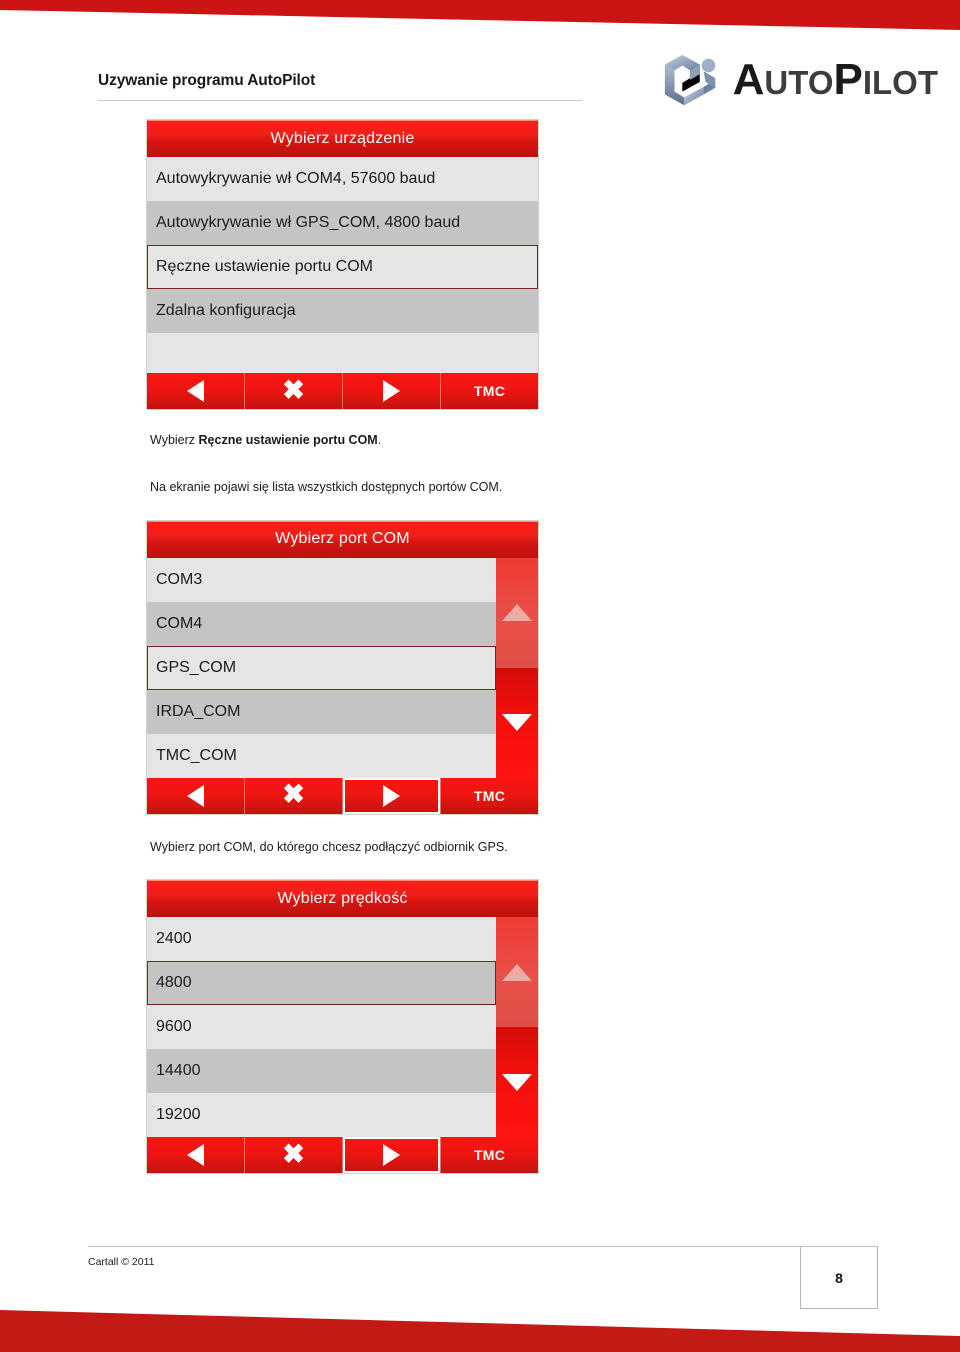  I want to click on paragraph-lead: Wybierz, so click(174, 440).